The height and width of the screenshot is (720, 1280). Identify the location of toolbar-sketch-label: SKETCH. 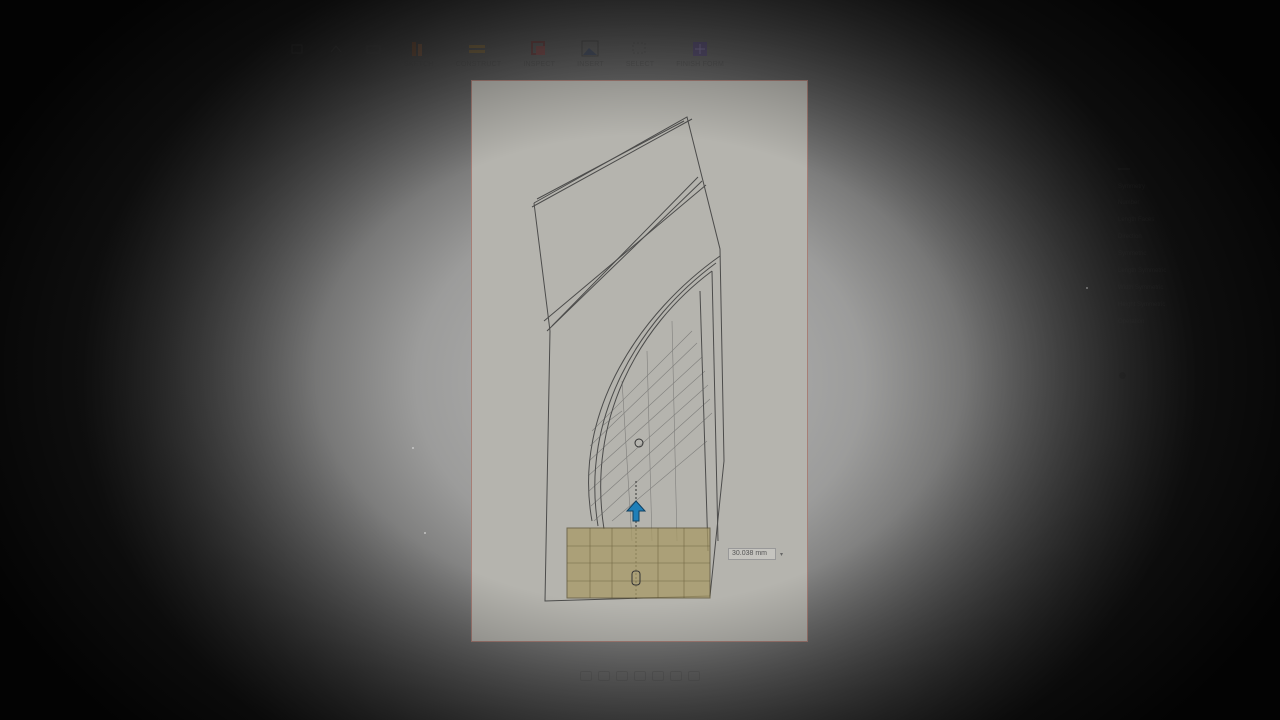
(419, 64).